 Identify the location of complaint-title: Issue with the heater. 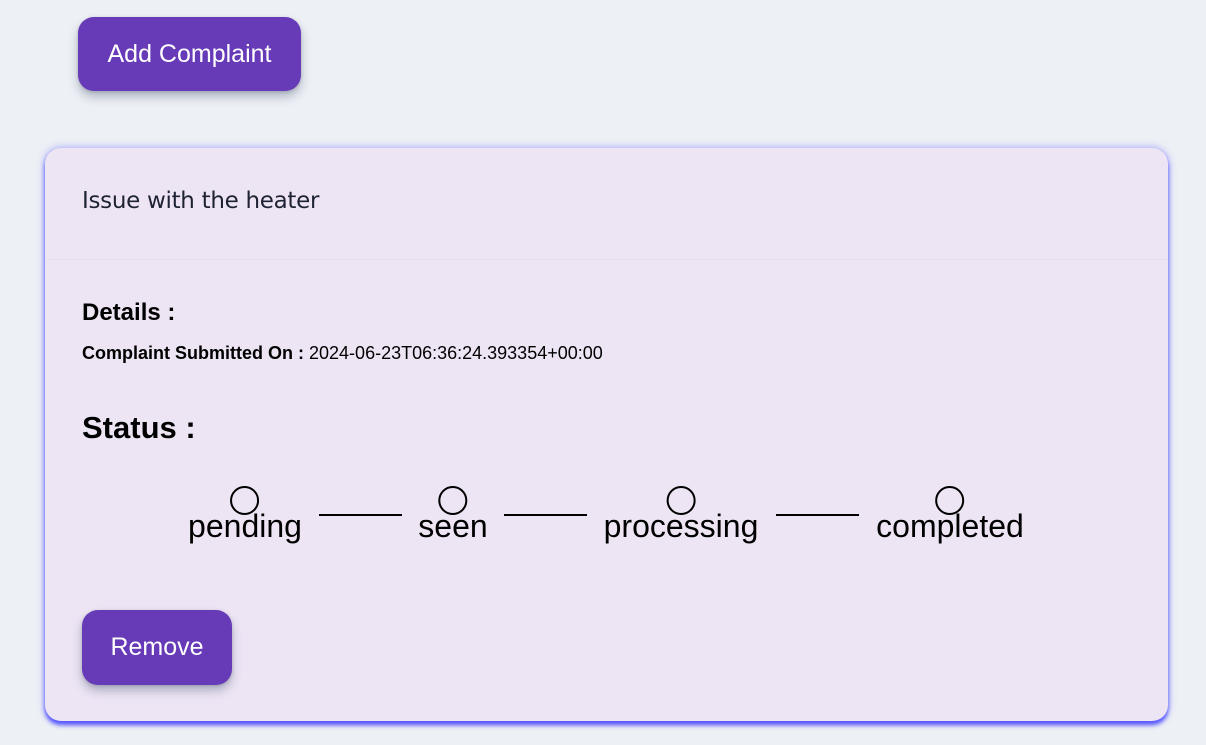
(201, 201).